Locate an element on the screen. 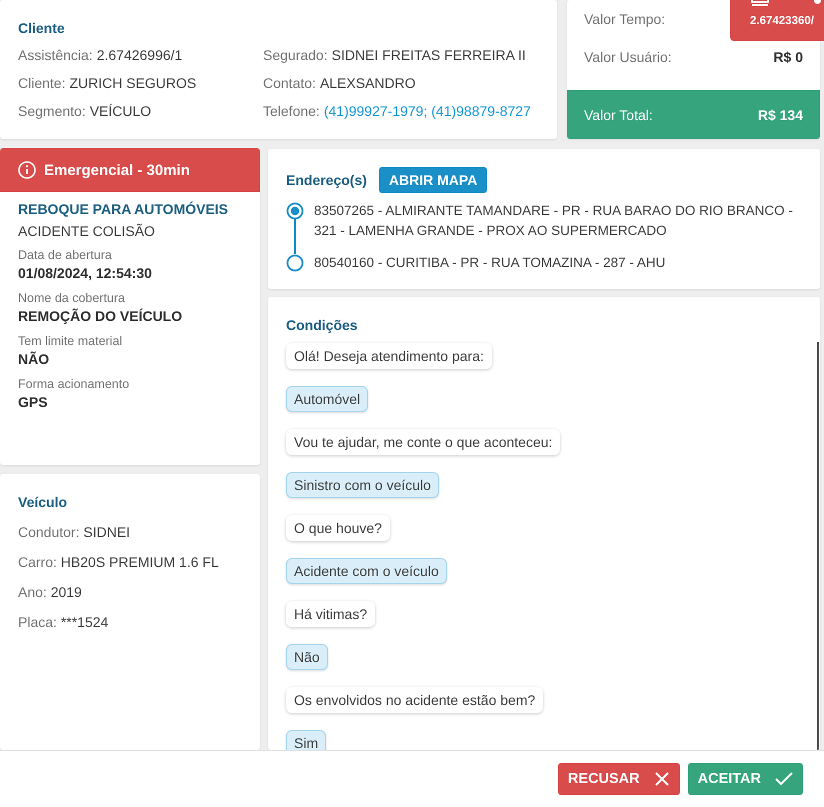 The width and height of the screenshot is (824, 807). answer-bubble: Automóvel is located at coordinates (327, 399).